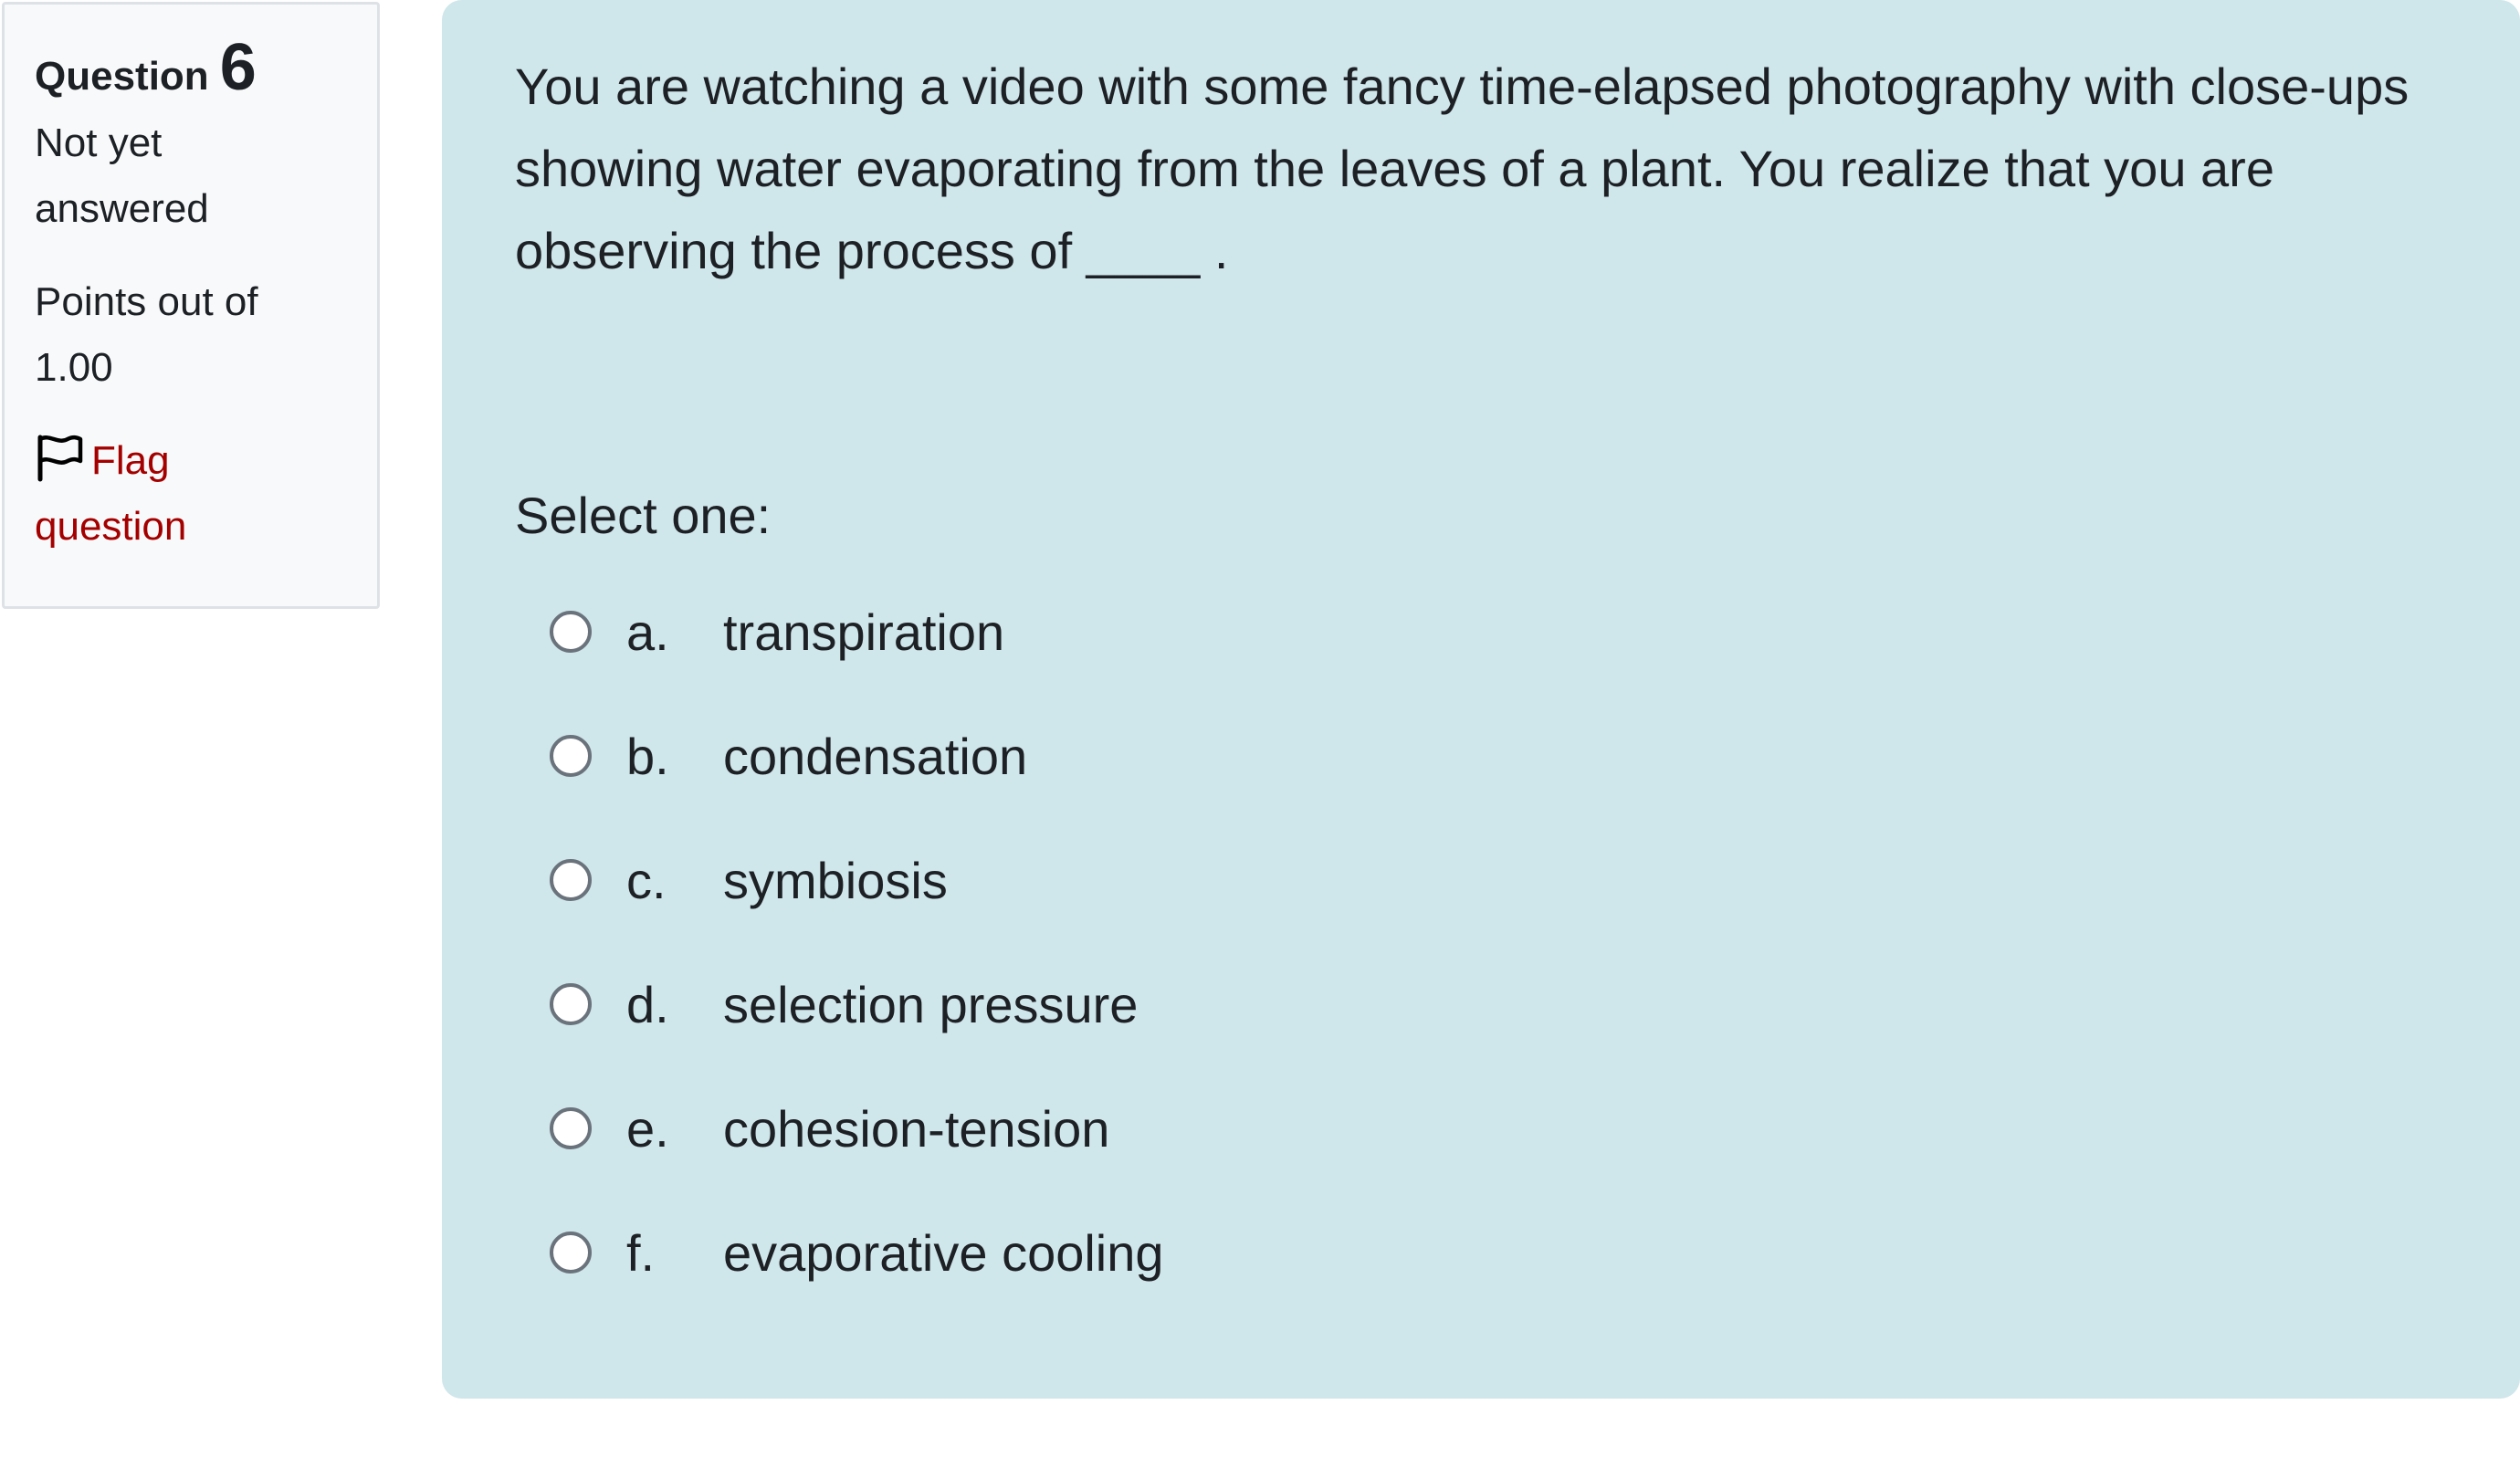  Describe the element at coordinates (943, 1253) in the screenshot. I see `answer-label: evaporative cooling` at that location.